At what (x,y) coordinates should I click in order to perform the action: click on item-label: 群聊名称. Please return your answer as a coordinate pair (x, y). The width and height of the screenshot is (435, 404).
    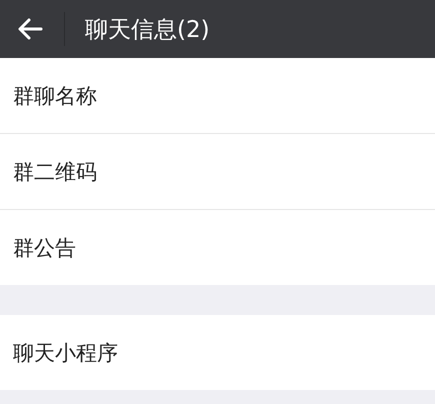
    Looking at the image, I should click on (55, 96).